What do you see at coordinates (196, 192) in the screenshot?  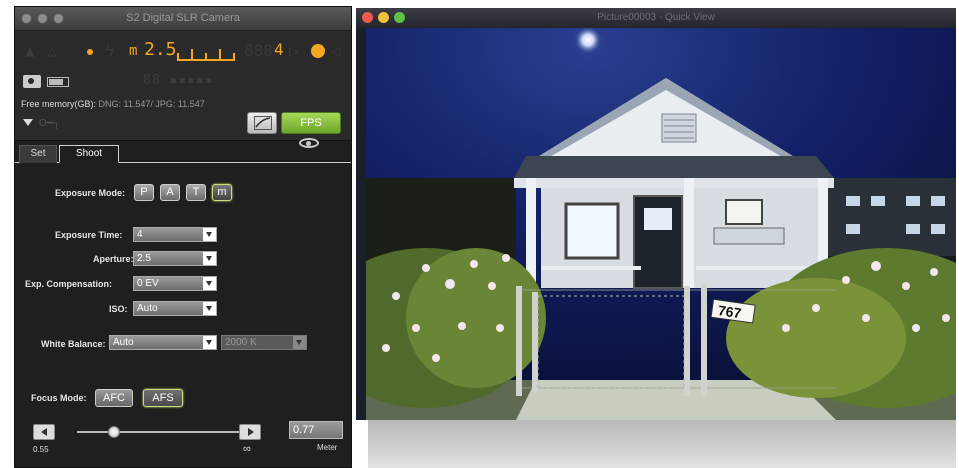 I see `mode-t-button: T` at bounding box center [196, 192].